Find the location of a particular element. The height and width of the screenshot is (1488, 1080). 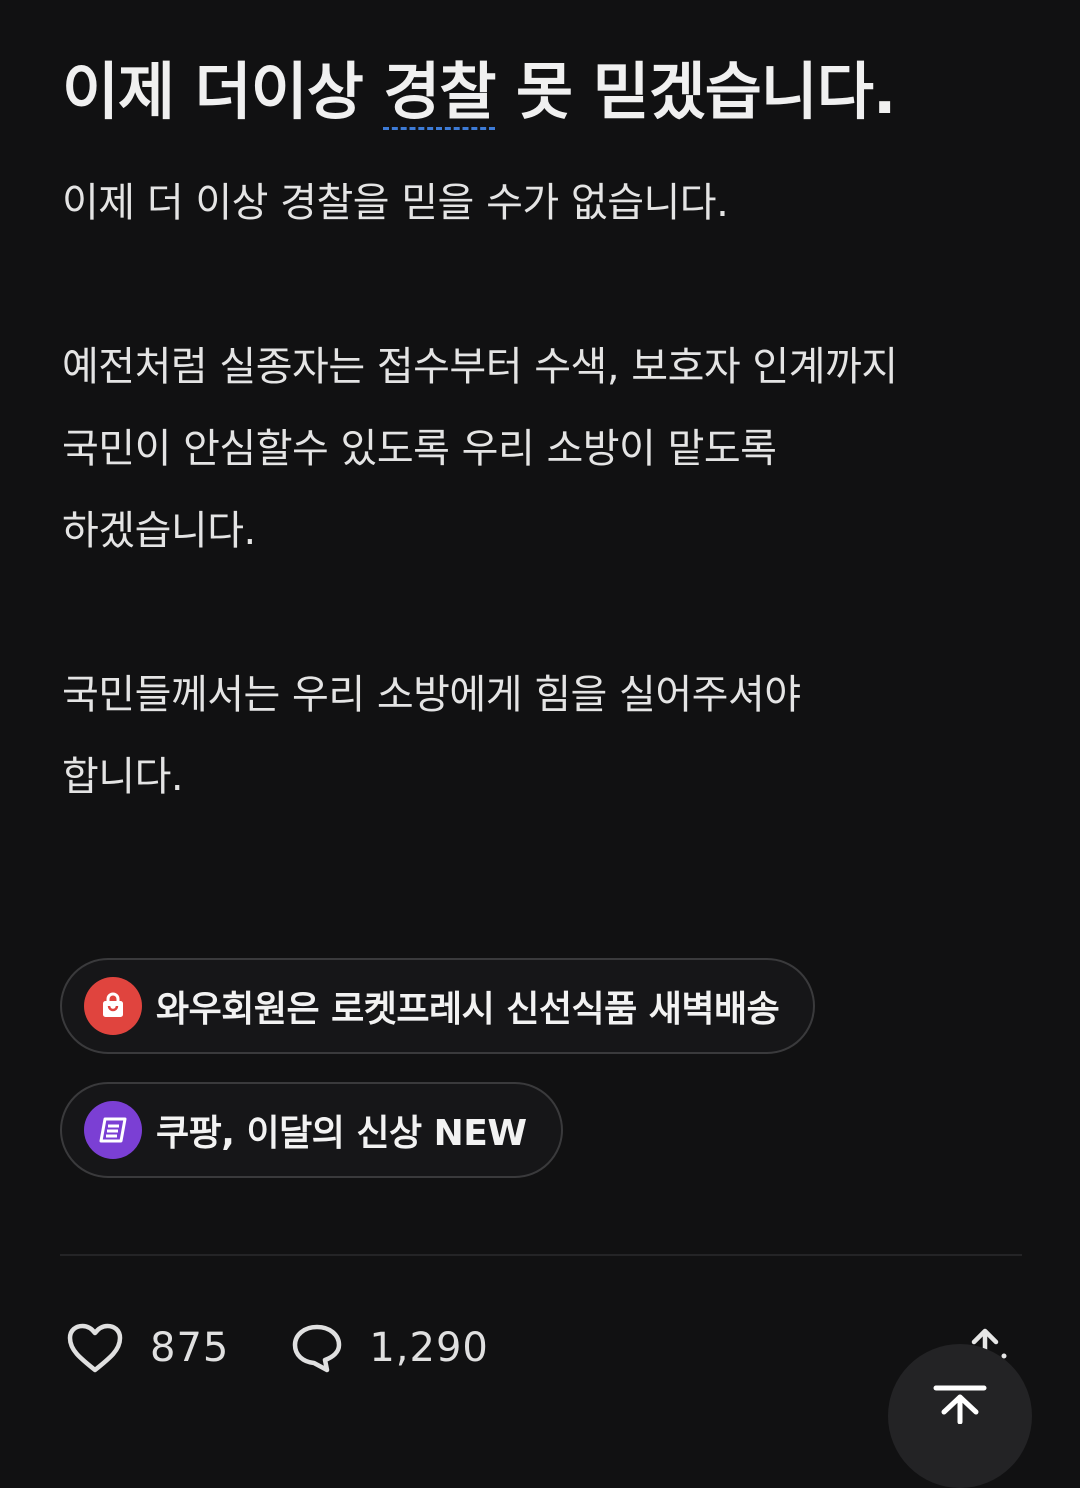

paragraph-3: 국민들께서는 우리 소방에게 힘을 실어주셔야 합니다. is located at coordinates (542, 736).